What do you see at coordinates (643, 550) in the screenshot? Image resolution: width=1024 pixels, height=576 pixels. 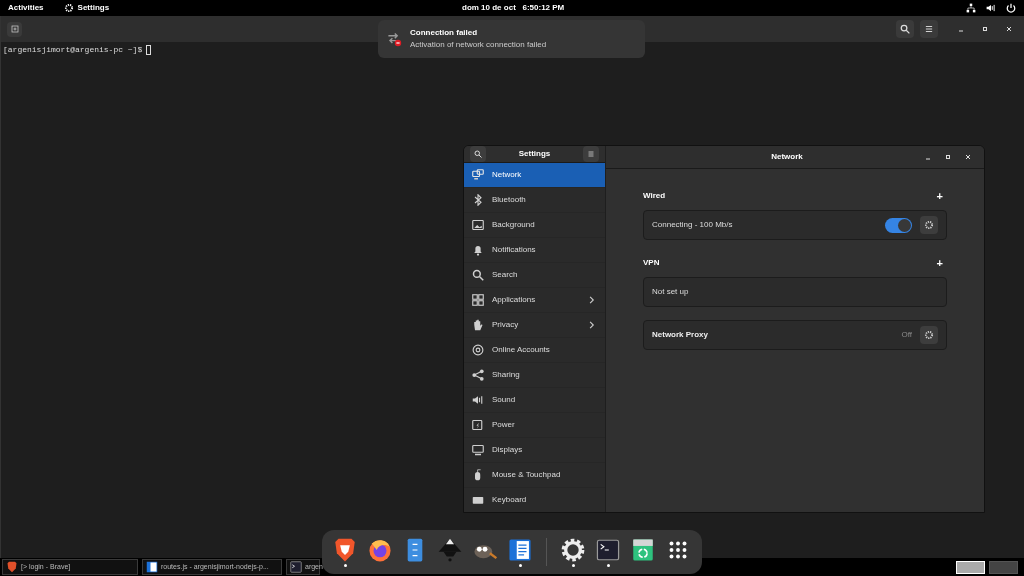 I see `recycle-icon` at bounding box center [643, 550].